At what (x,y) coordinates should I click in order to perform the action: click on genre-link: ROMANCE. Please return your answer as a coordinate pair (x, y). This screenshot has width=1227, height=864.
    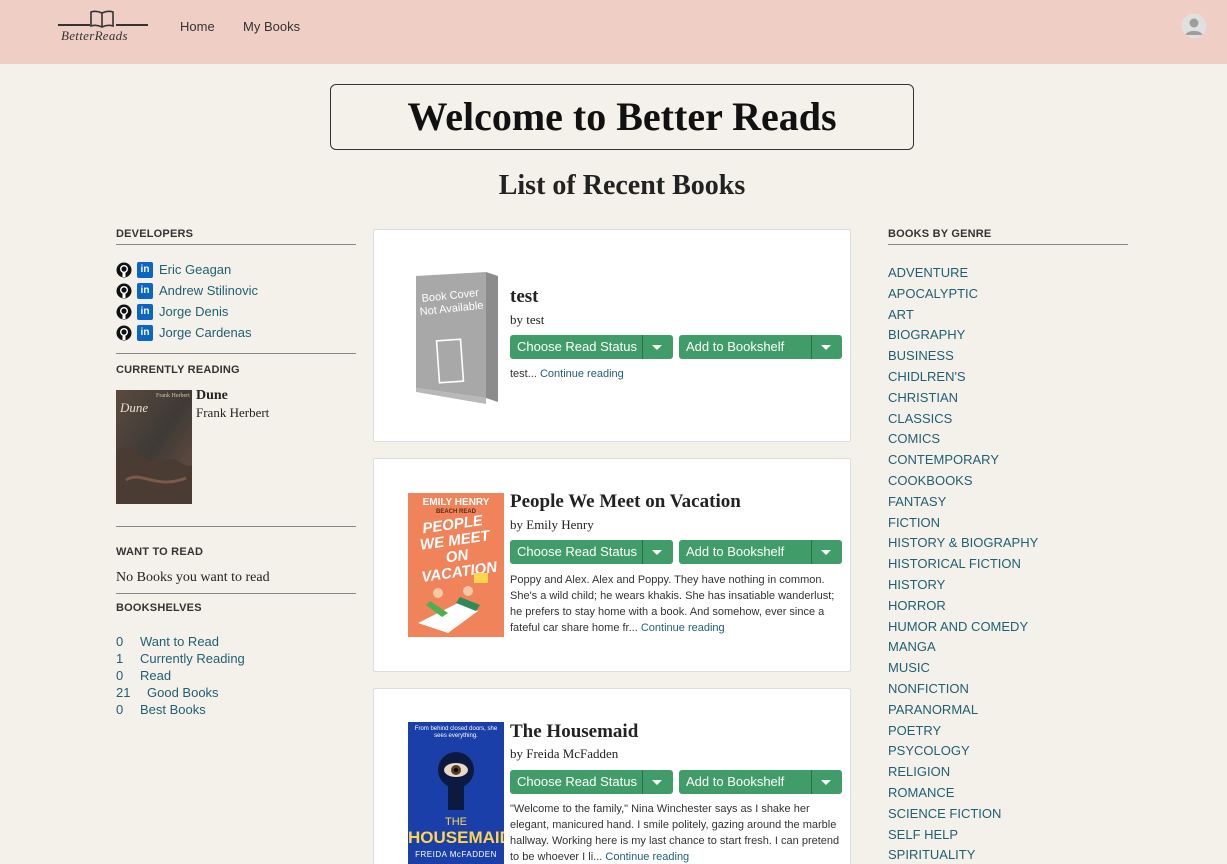
    Looking at the image, I should click on (1008, 793).